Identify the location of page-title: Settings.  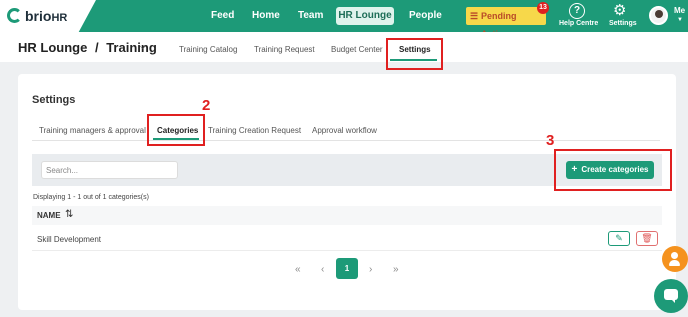
(54, 100).